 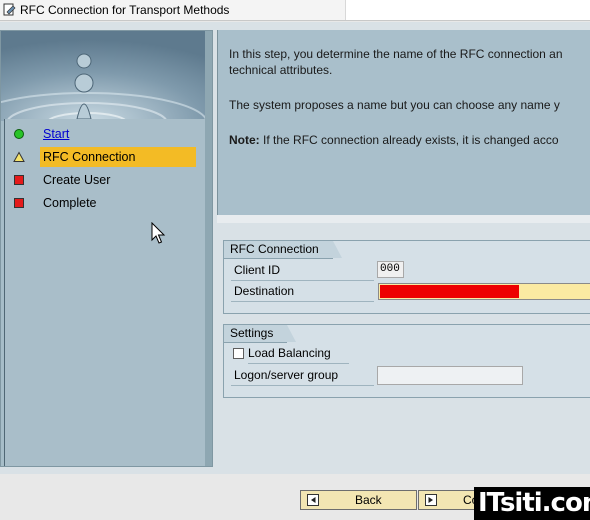 What do you see at coordinates (19, 134) in the screenshot?
I see `green-circle-icon` at bounding box center [19, 134].